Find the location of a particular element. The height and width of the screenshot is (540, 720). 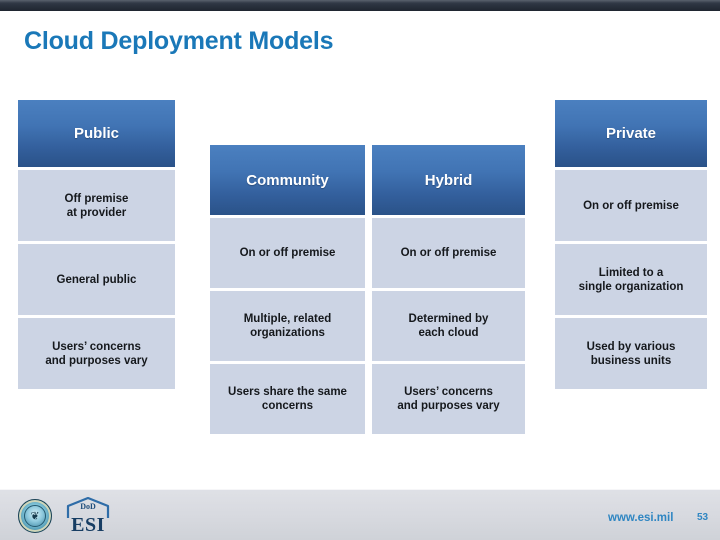

cell-hybrid-0: On or off premise is located at coordinates (448, 253).